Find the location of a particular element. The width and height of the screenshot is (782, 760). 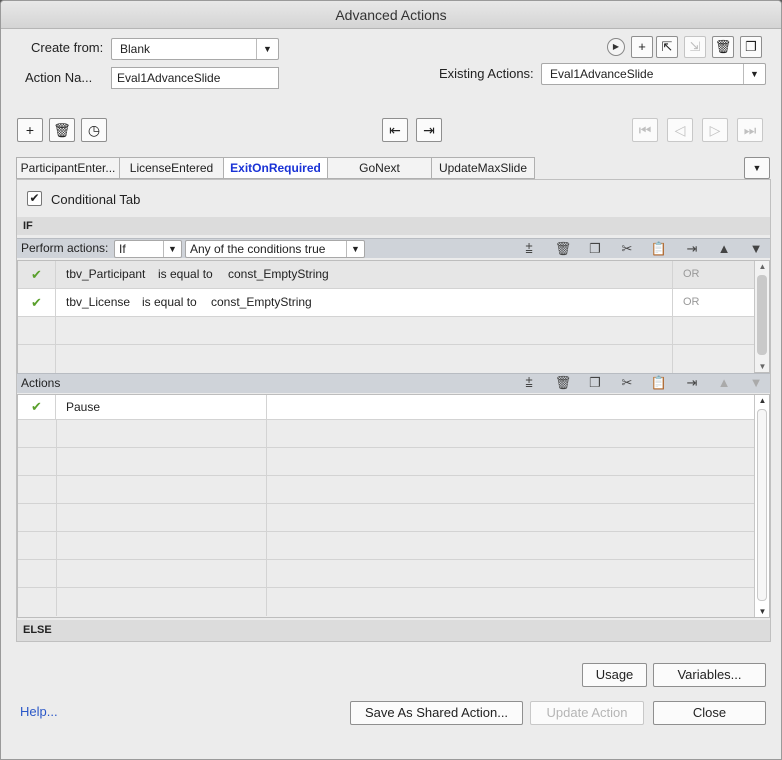

insert-decision-before-icon: ⇤ is located at coordinates (395, 130).